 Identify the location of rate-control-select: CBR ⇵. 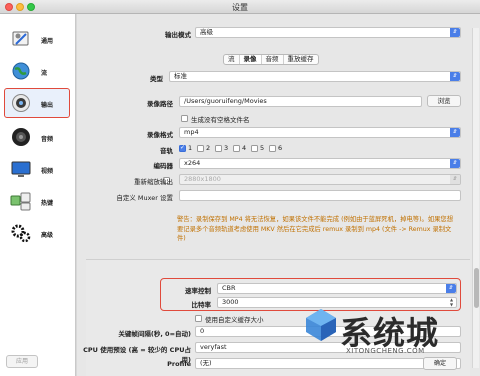
(337, 288).